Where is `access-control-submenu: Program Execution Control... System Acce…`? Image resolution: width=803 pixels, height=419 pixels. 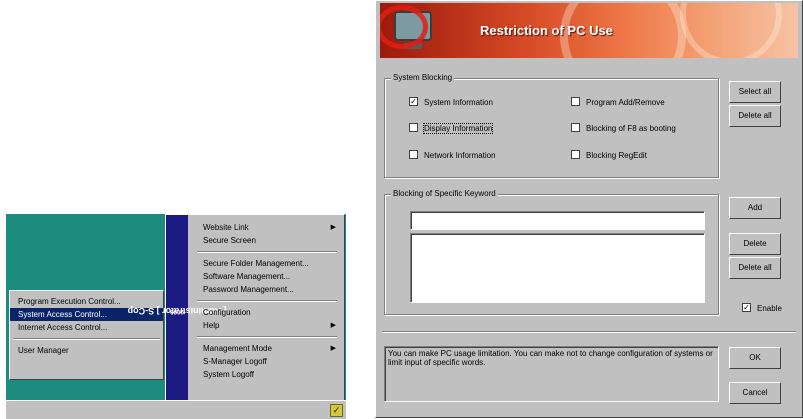 access-control-submenu: Program Execution Control... System Acce… is located at coordinates (86, 335).